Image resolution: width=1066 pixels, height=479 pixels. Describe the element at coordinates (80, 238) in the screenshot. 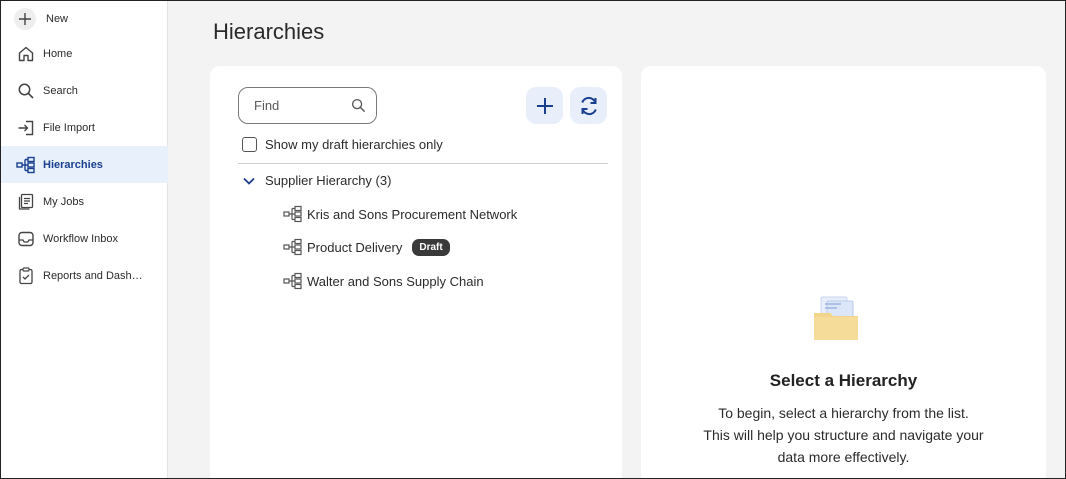

I see `sidebar-item-label: Workflow Inbox` at that location.